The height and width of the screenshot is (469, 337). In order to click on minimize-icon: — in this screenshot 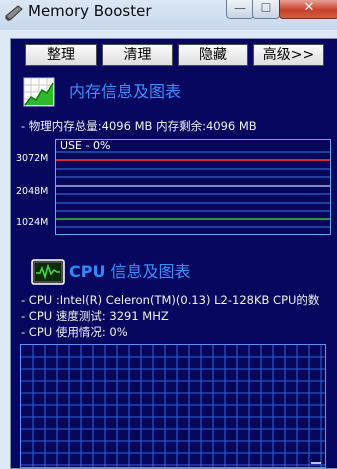, I will do `click(240, 8)`.